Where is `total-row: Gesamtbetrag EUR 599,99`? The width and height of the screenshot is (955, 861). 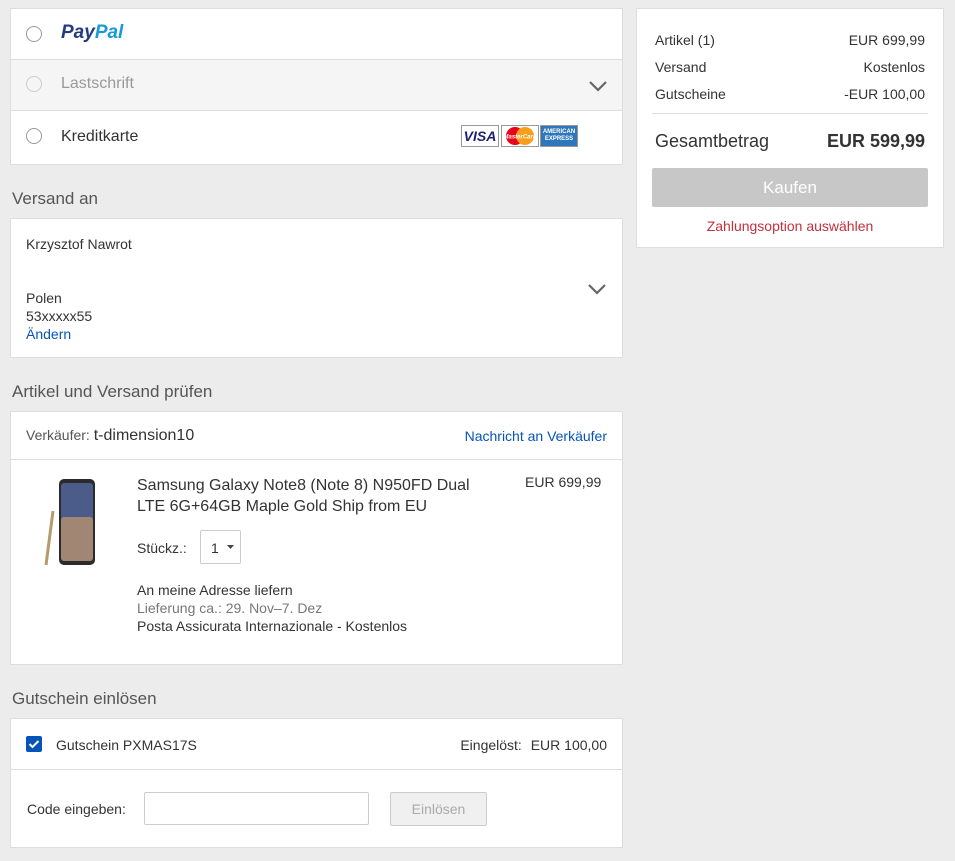 total-row: Gesamtbetrag EUR 599,99 is located at coordinates (790, 141).